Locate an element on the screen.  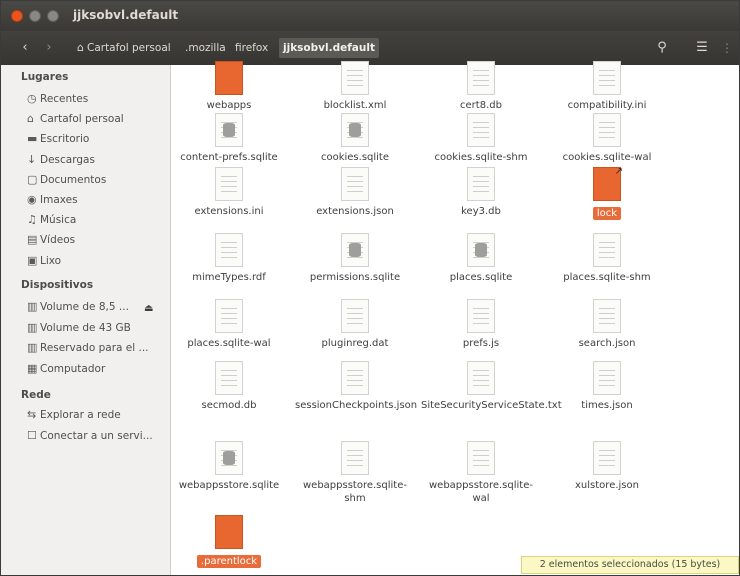
desktop-icon: ▬ is located at coordinates (32, 139).